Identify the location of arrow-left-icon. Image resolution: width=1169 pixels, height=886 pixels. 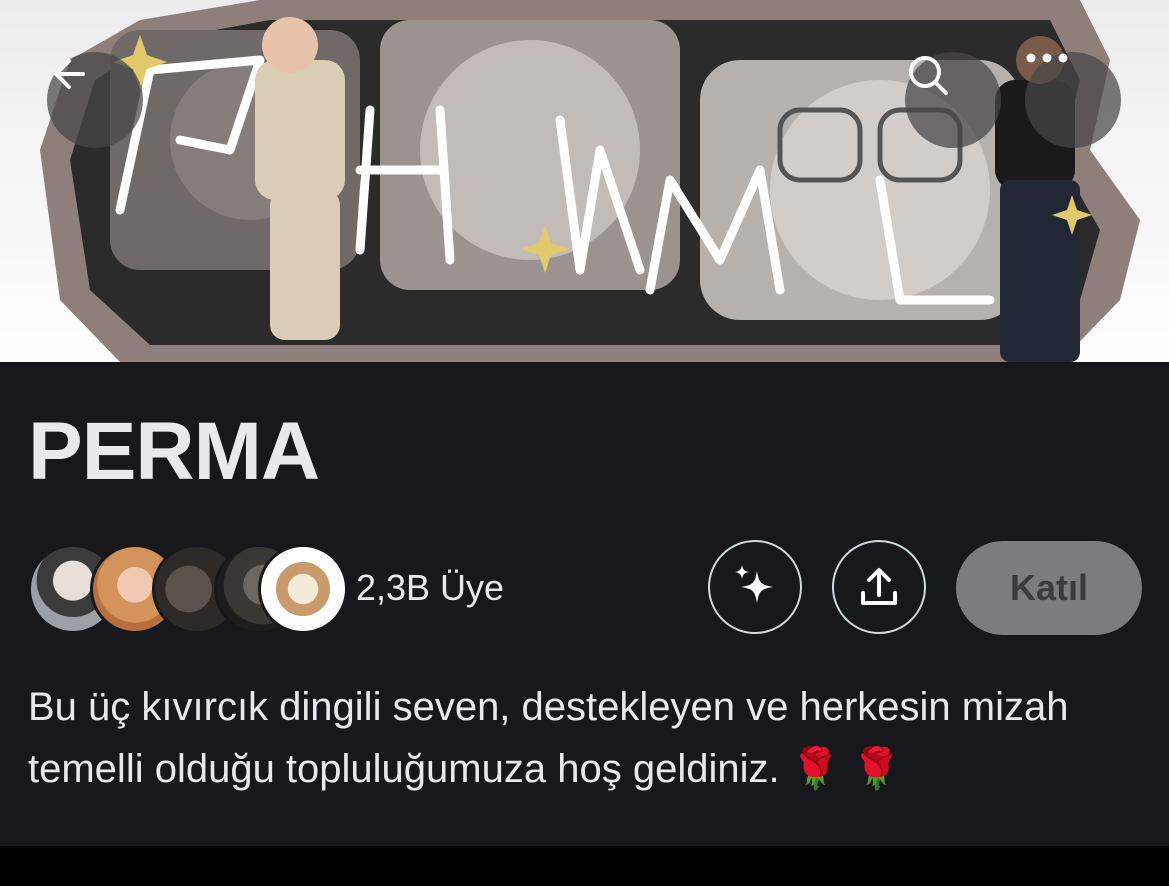
(69, 74).